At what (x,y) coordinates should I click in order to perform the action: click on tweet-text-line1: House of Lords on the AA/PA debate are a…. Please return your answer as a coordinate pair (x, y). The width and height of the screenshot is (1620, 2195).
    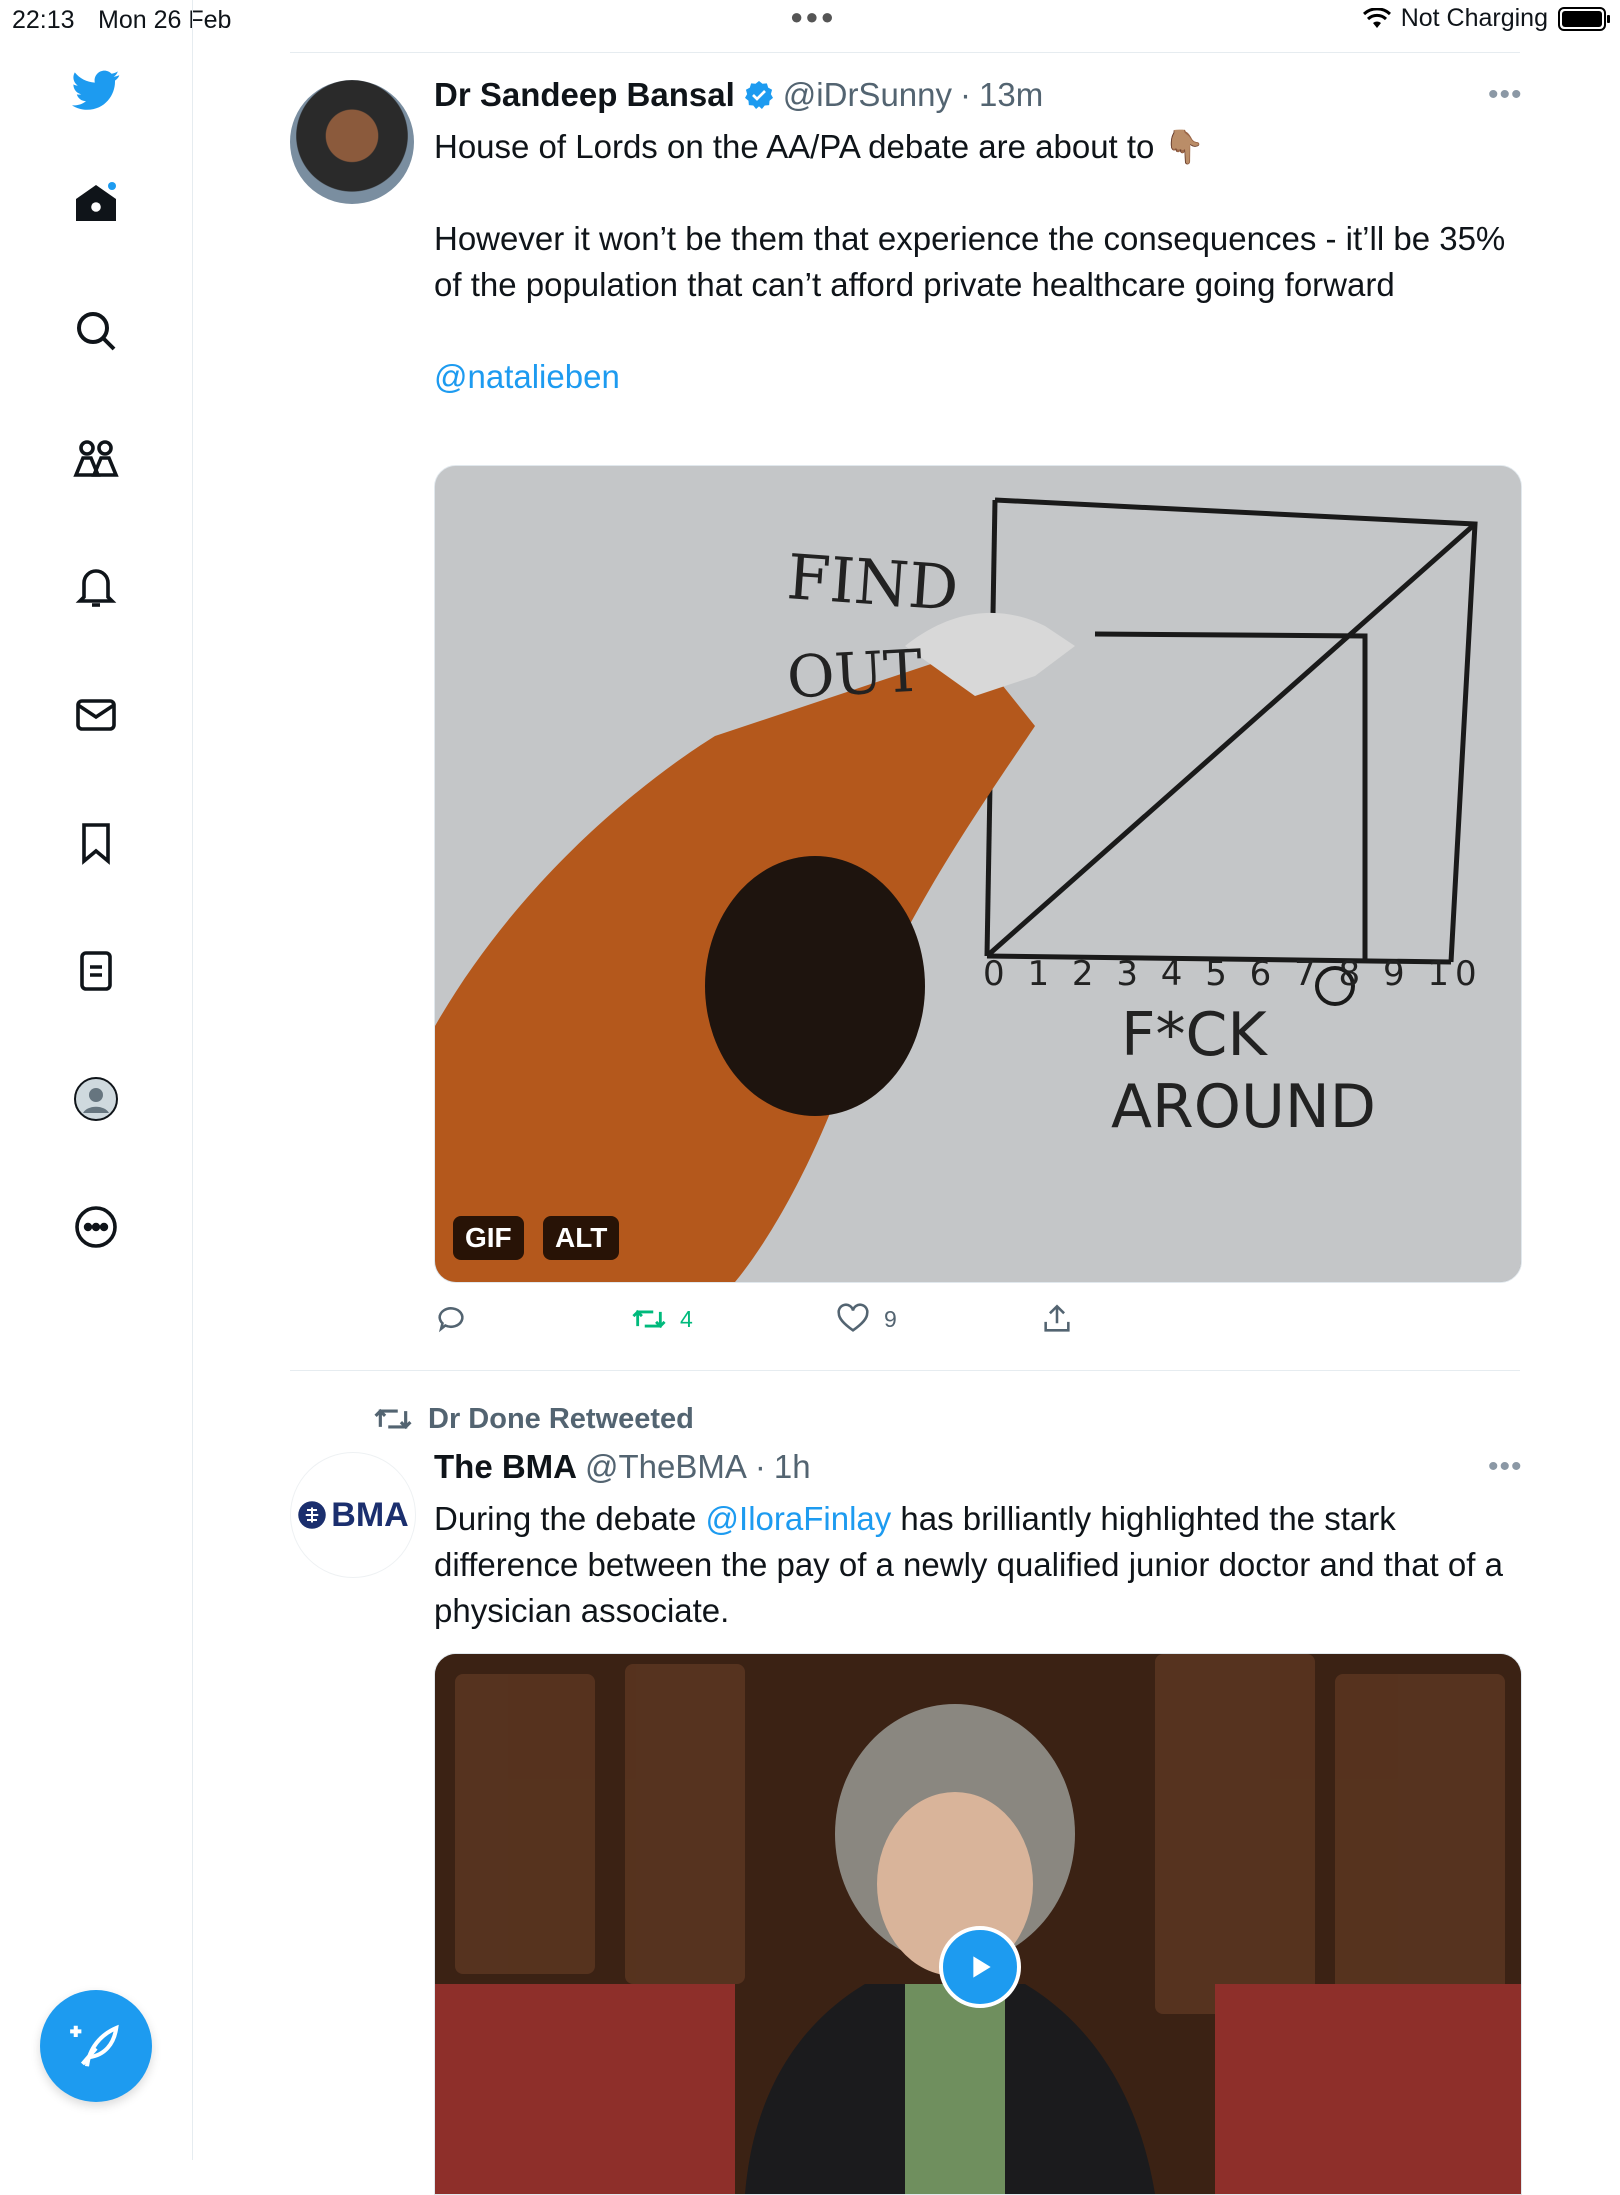
    Looking at the image, I should click on (819, 146).